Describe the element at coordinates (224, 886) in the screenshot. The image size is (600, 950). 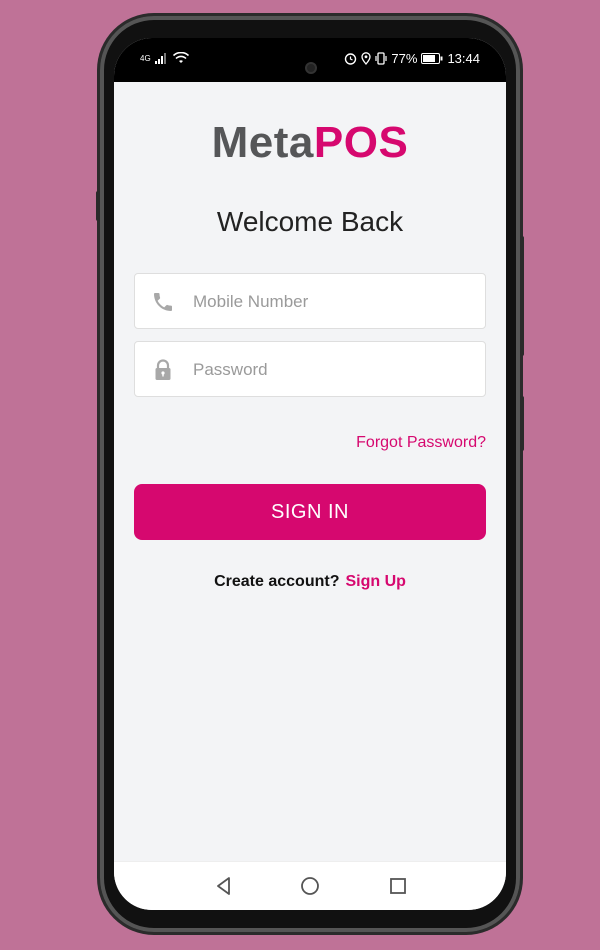
I see `back-triangle-icon` at that location.